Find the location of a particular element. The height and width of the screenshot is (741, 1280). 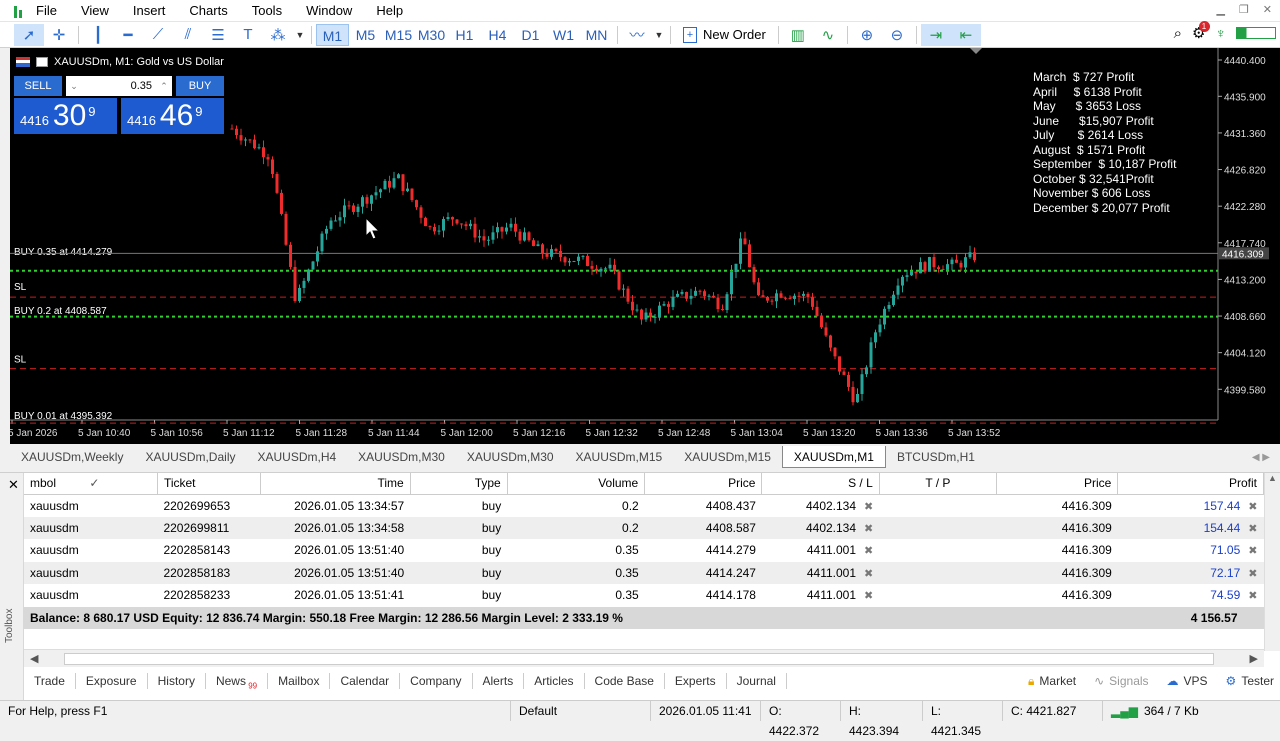

zoom-in-icon: ⊕ is located at coordinates (867, 35).